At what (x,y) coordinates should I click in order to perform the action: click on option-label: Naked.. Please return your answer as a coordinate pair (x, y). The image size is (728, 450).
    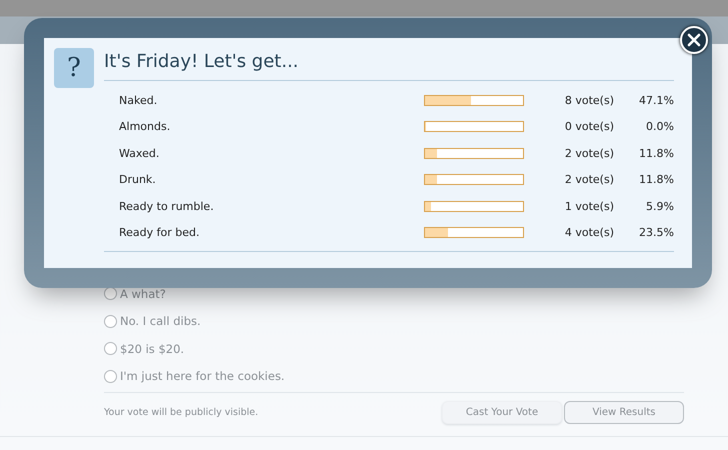
    Looking at the image, I should click on (138, 100).